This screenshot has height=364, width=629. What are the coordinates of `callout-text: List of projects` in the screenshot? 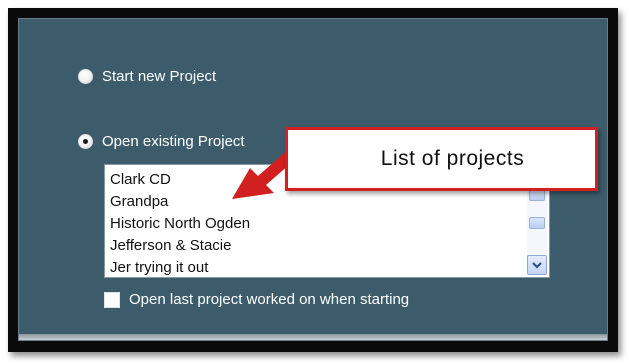 It's located at (452, 158).